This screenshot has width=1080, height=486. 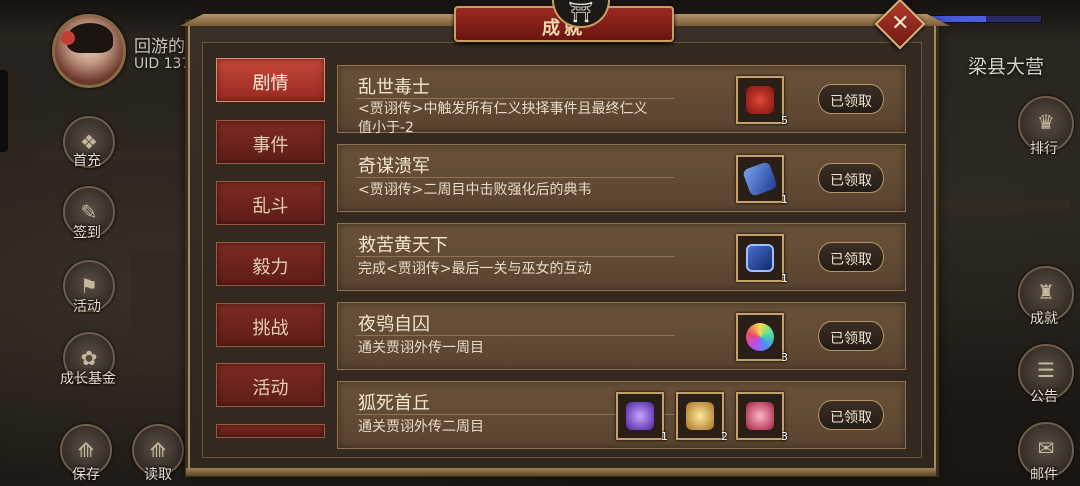 I want to click on side-handle, so click(x=4, y=111).